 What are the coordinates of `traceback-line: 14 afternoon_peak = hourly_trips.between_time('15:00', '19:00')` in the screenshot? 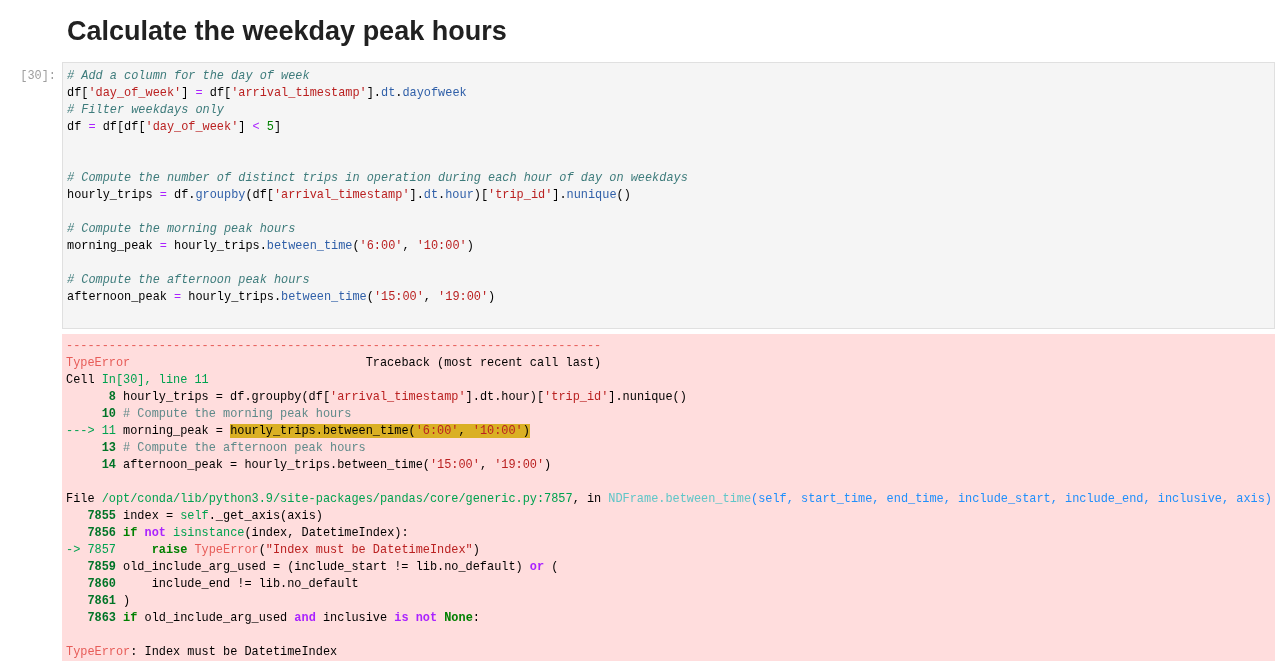 It's located at (326, 465).